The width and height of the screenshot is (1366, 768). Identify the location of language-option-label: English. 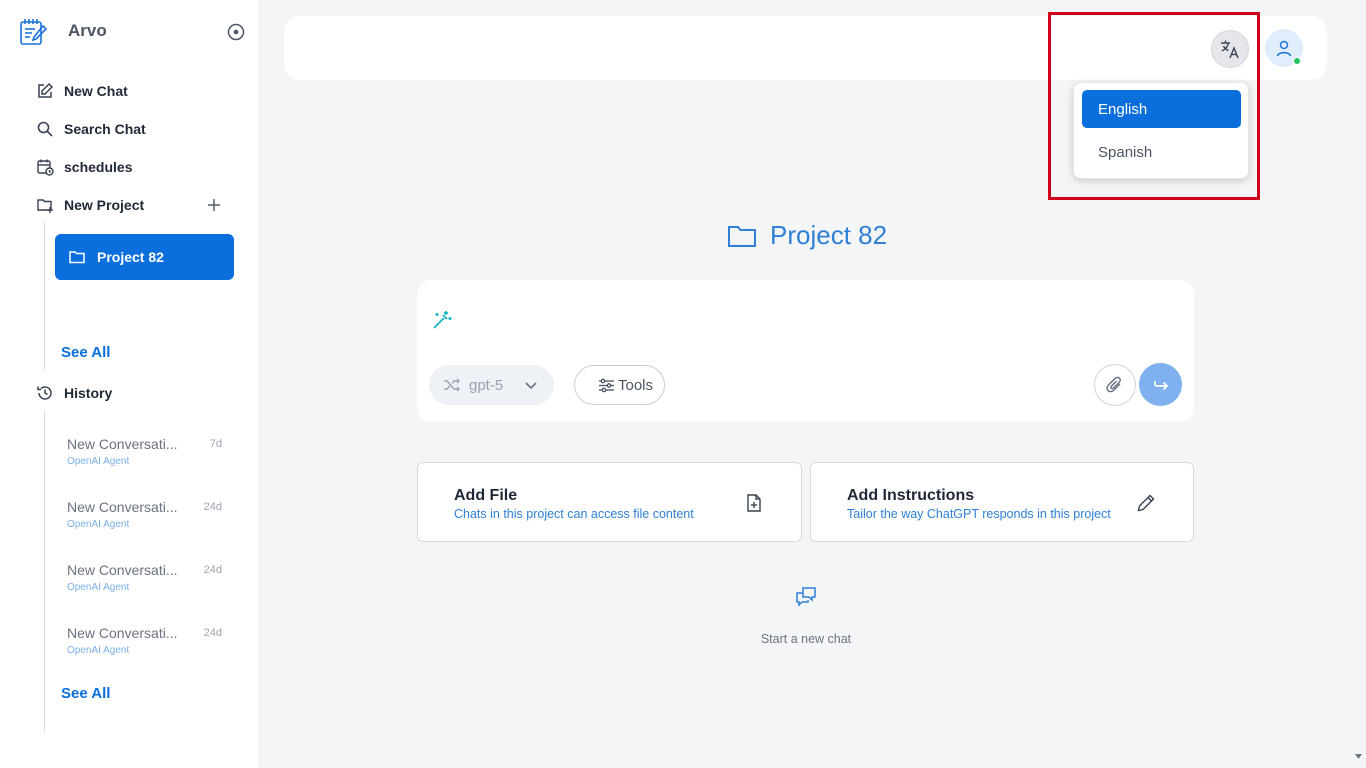
(1123, 109).